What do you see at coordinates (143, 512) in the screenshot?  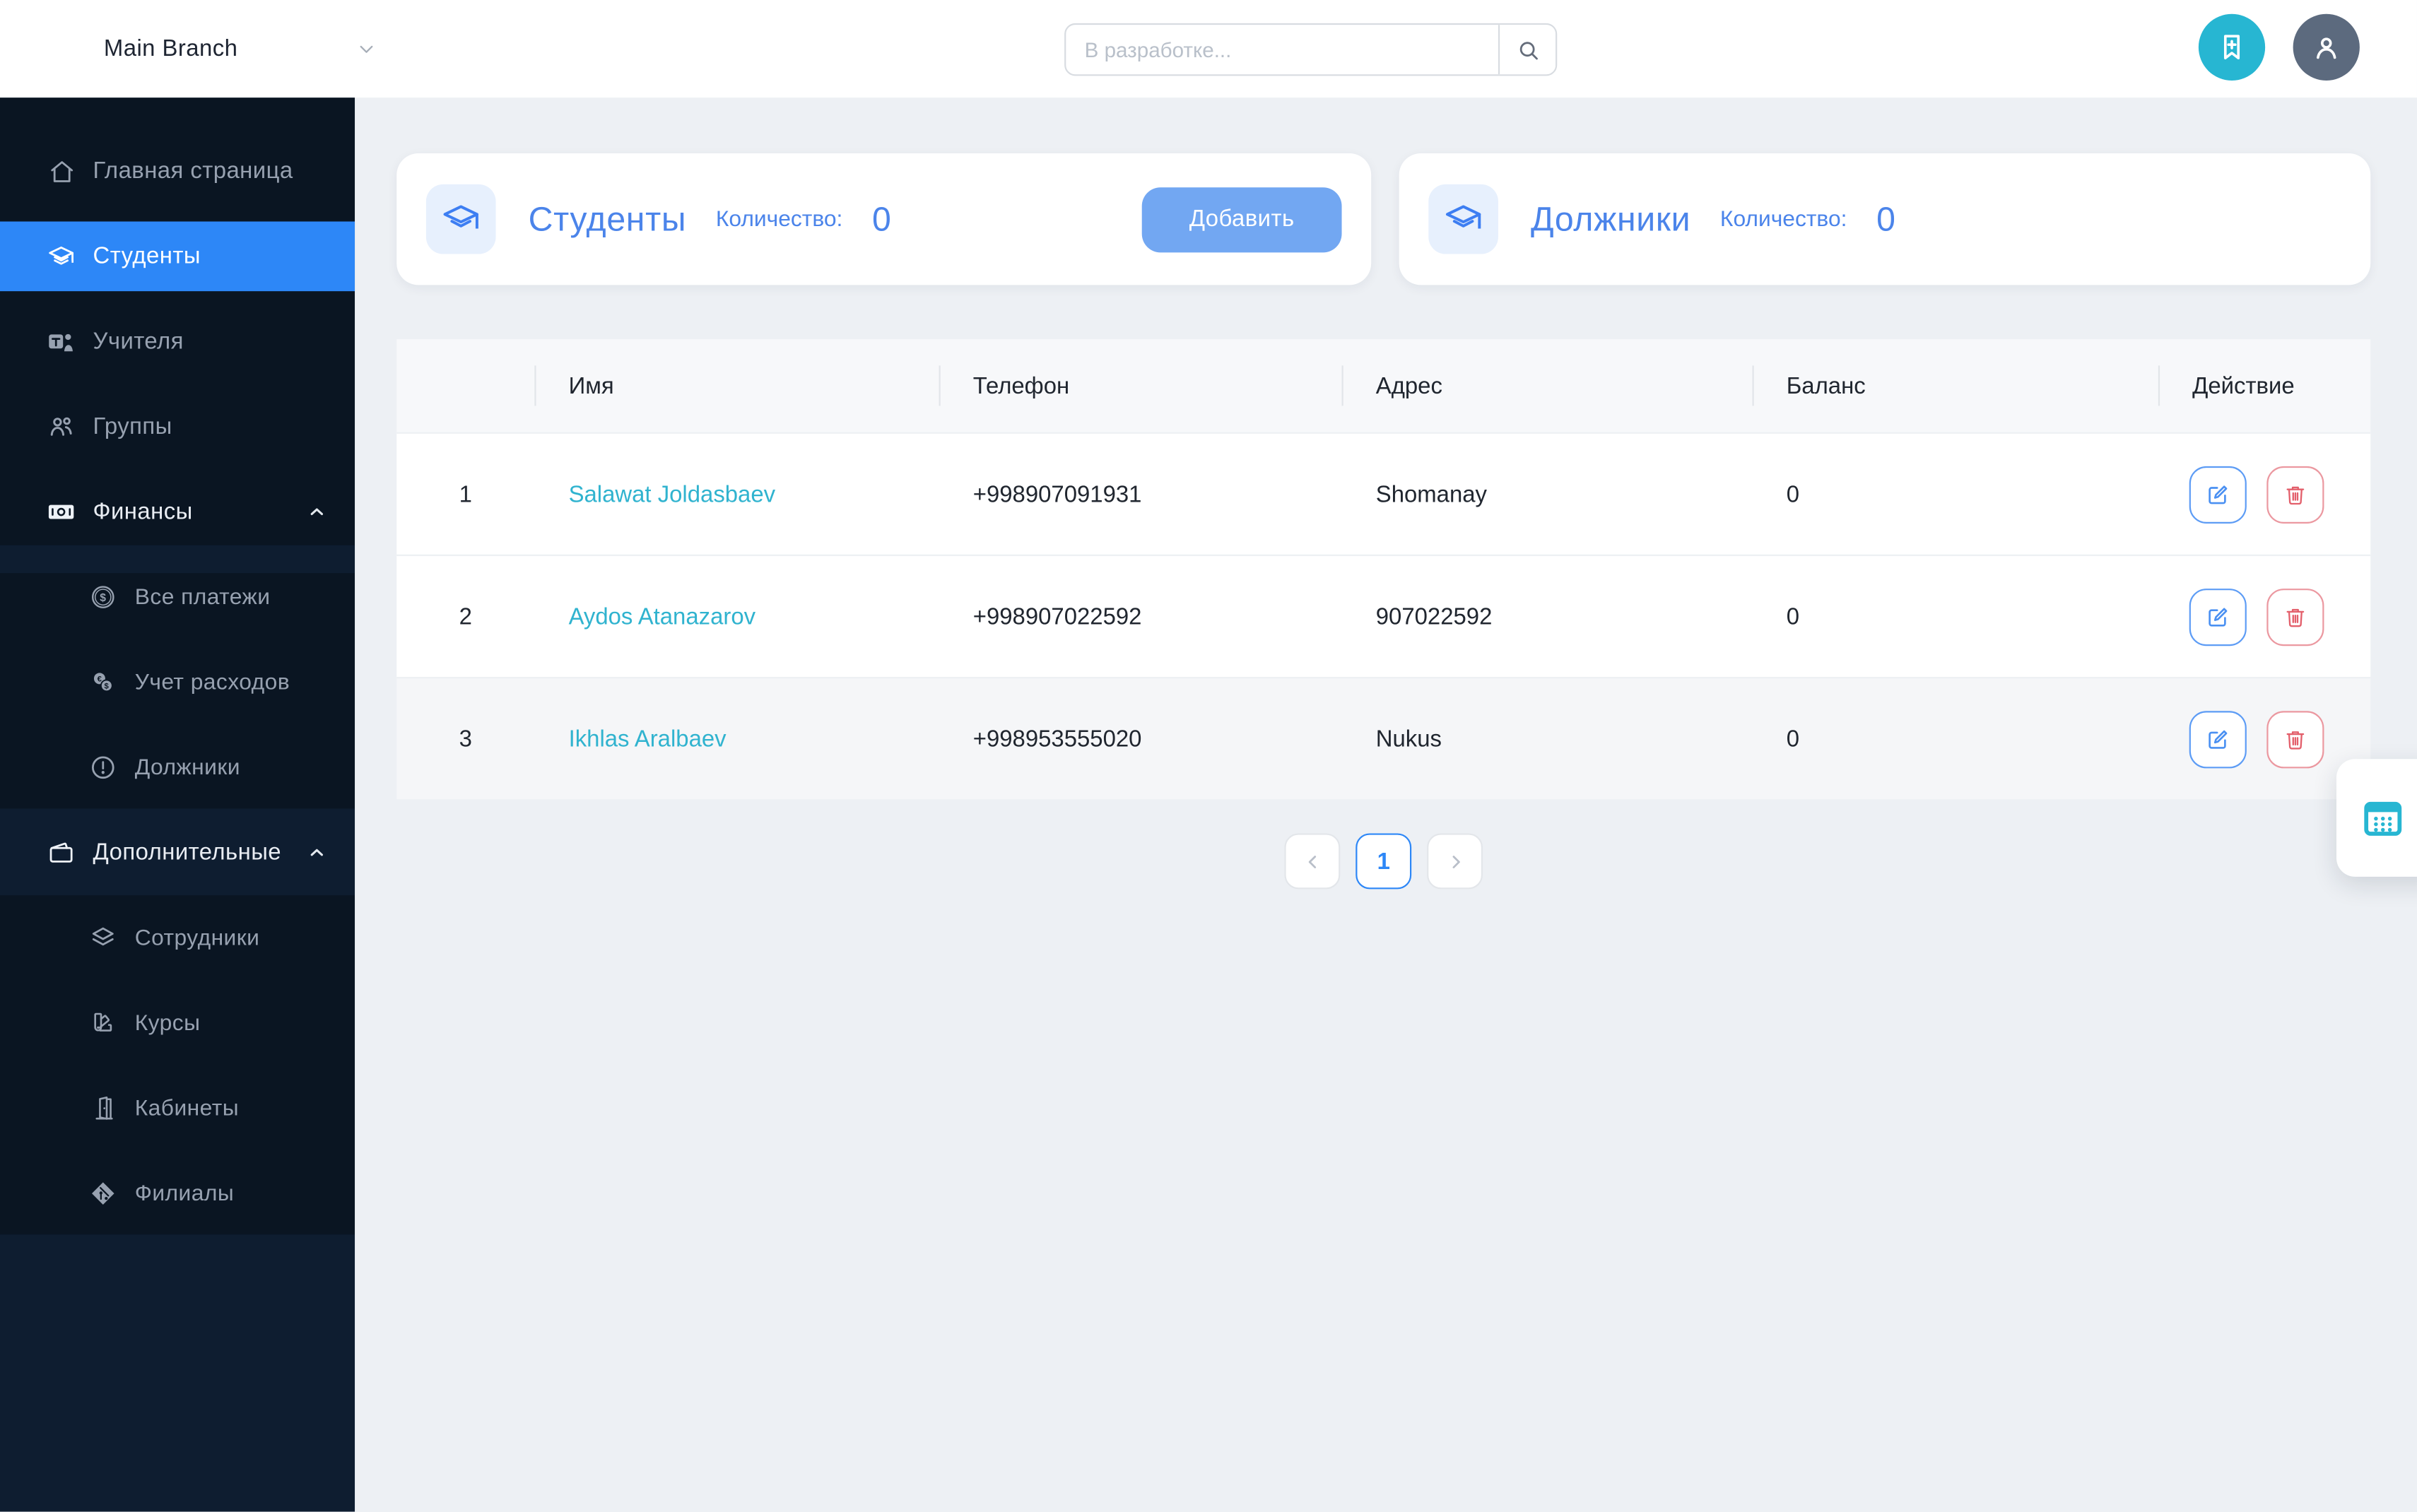 I see `sidebar-section-label: Финансы` at bounding box center [143, 512].